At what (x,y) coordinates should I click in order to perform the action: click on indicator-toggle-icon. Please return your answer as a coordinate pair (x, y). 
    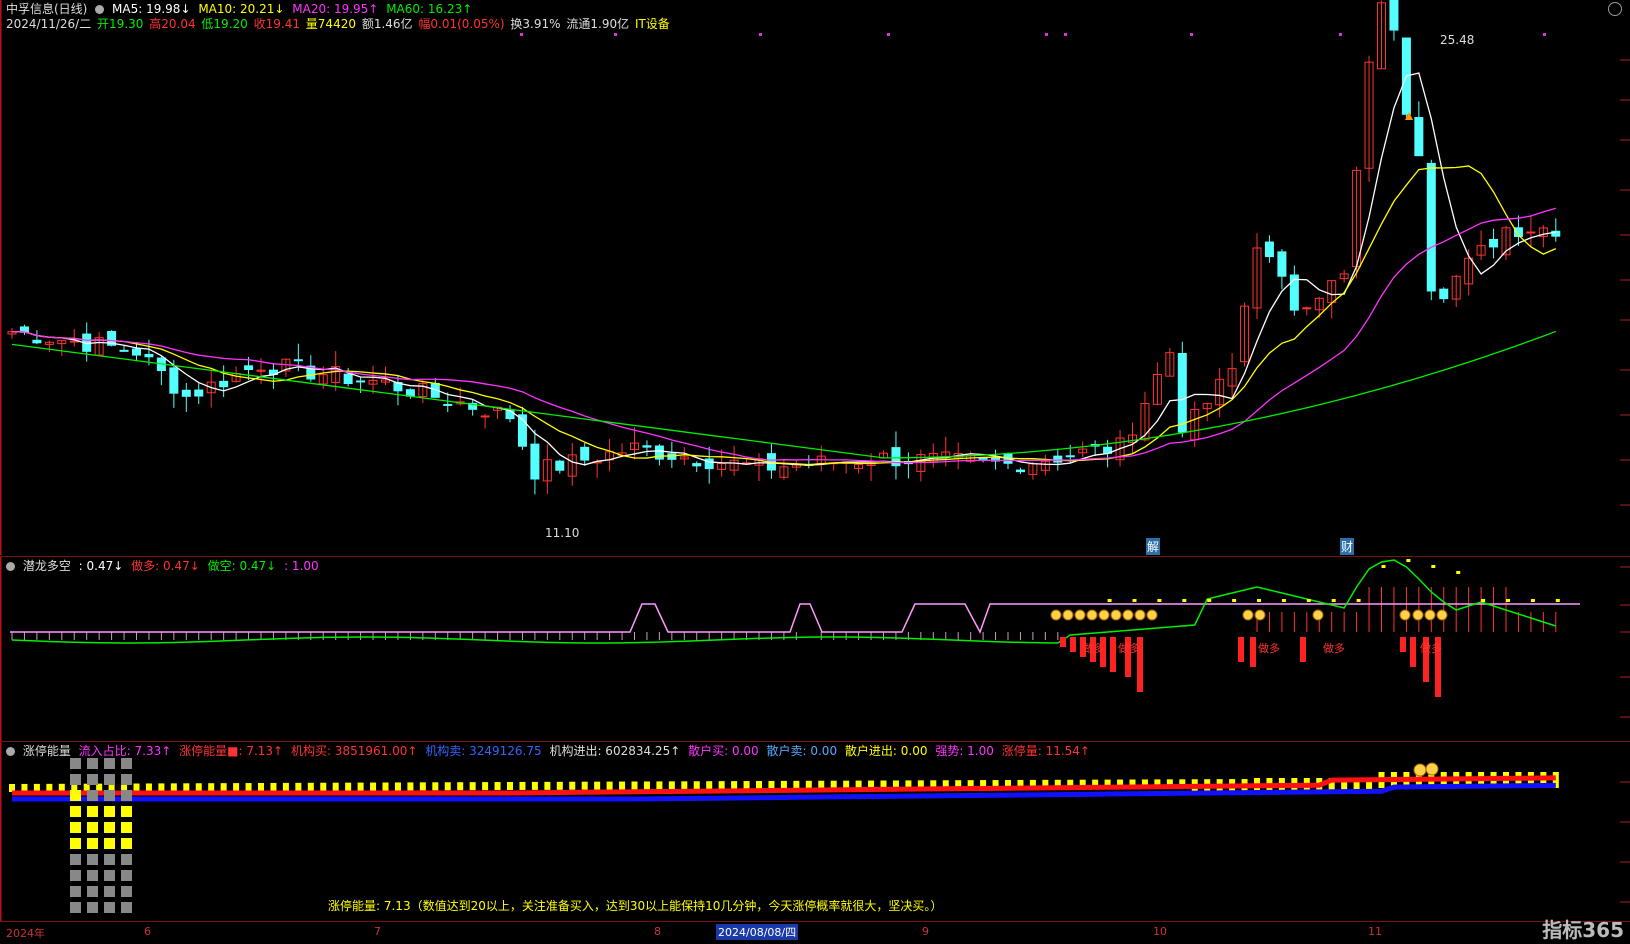
    Looking at the image, I should click on (100, 9).